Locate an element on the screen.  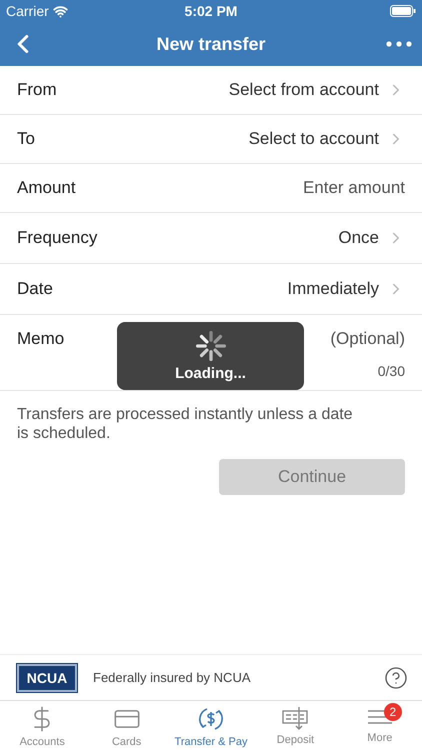
select-field: Immediately is located at coordinates (346, 289).